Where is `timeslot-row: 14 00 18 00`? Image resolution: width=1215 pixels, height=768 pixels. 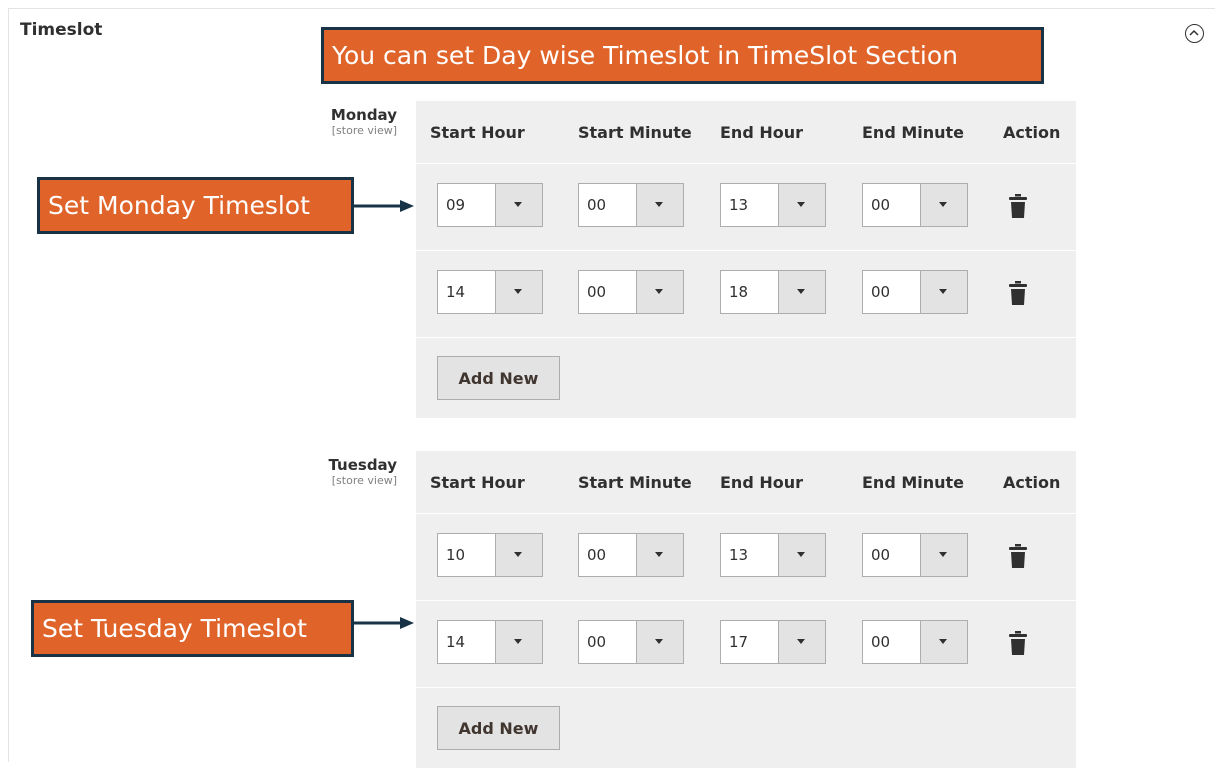
timeslot-row: 14 00 18 00 is located at coordinates (746, 294).